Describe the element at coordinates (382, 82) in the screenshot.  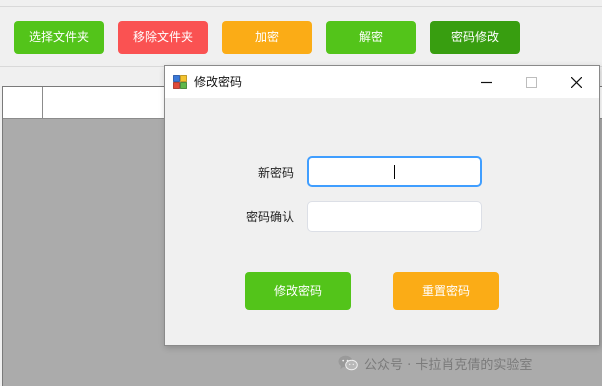
I see `dialog-titlebar: 修改密码` at that location.